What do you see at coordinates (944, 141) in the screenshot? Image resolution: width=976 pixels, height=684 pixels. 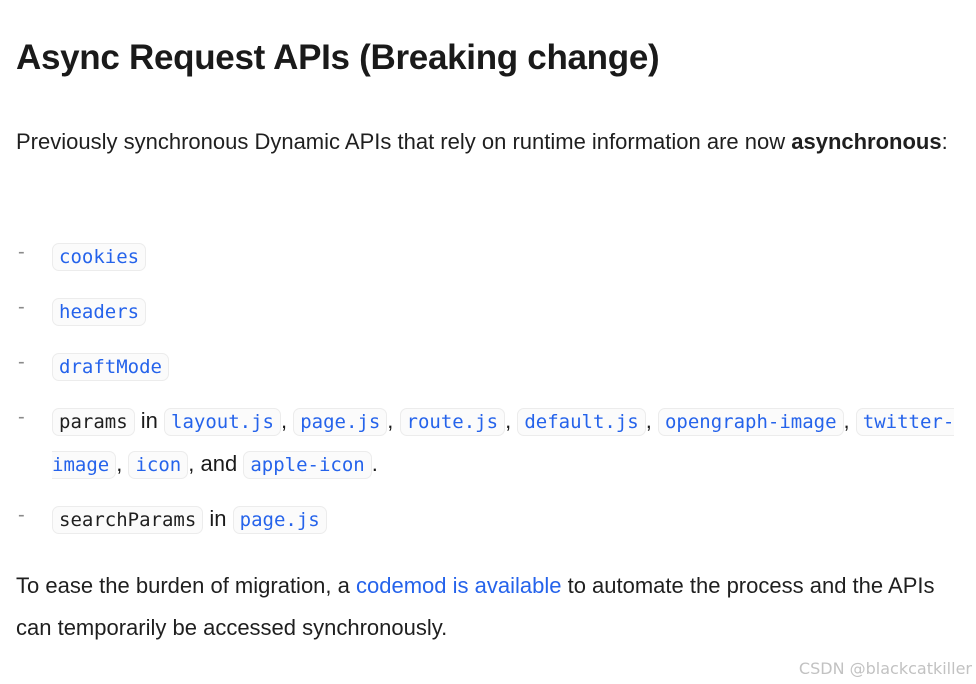 I see `intro-colon: :` at bounding box center [944, 141].